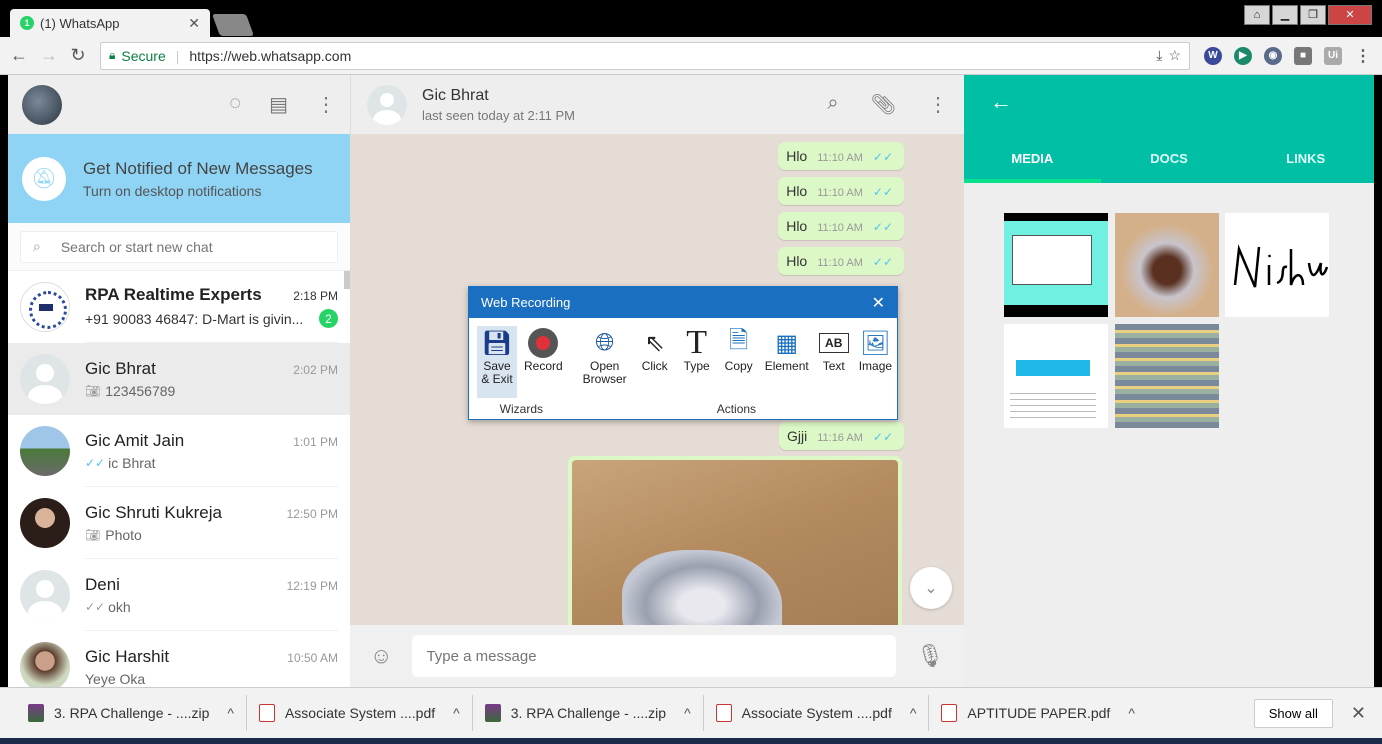 This screenshot has height=744, width=1382. Describe the element at coordinates (645, 55) in the screenshot. I see `url-bar: 🔒︎ Secure | https://web.whatsapp.com ⤓ ☆` at that location.